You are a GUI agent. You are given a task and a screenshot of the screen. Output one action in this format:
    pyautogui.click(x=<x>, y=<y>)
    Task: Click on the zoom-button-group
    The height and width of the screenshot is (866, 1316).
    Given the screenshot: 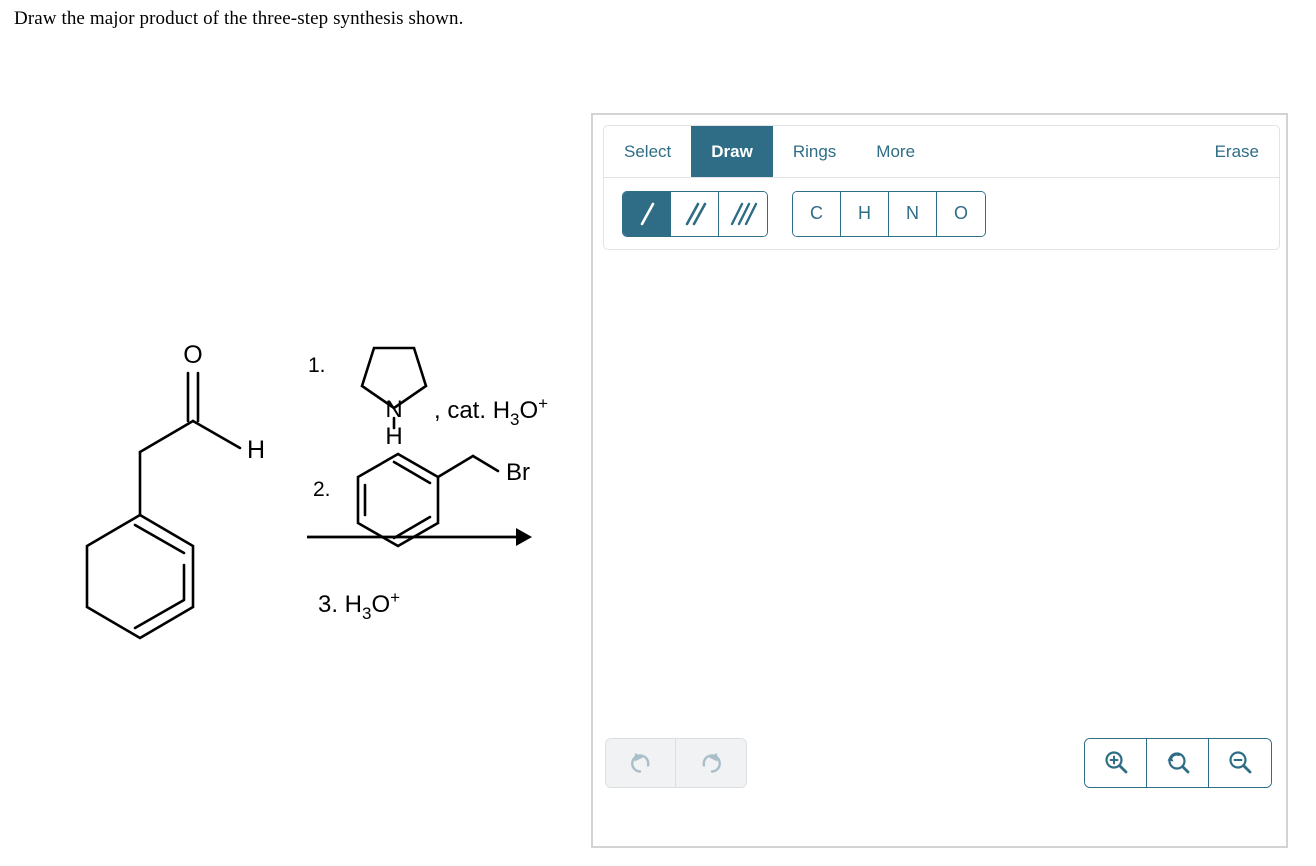 What is the action you would take?
    pyautogui.click(x=1178, y=763)
    